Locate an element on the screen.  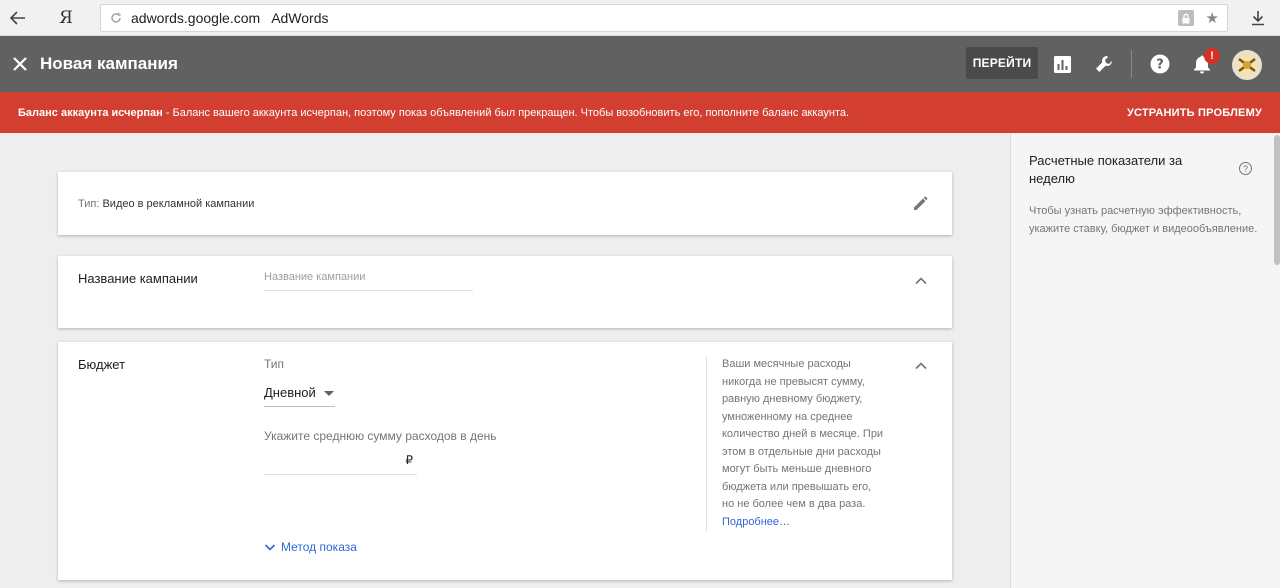
app-header: Новая кампания ПЕРЕЙТИ ? is located at coordinates (640, 64).